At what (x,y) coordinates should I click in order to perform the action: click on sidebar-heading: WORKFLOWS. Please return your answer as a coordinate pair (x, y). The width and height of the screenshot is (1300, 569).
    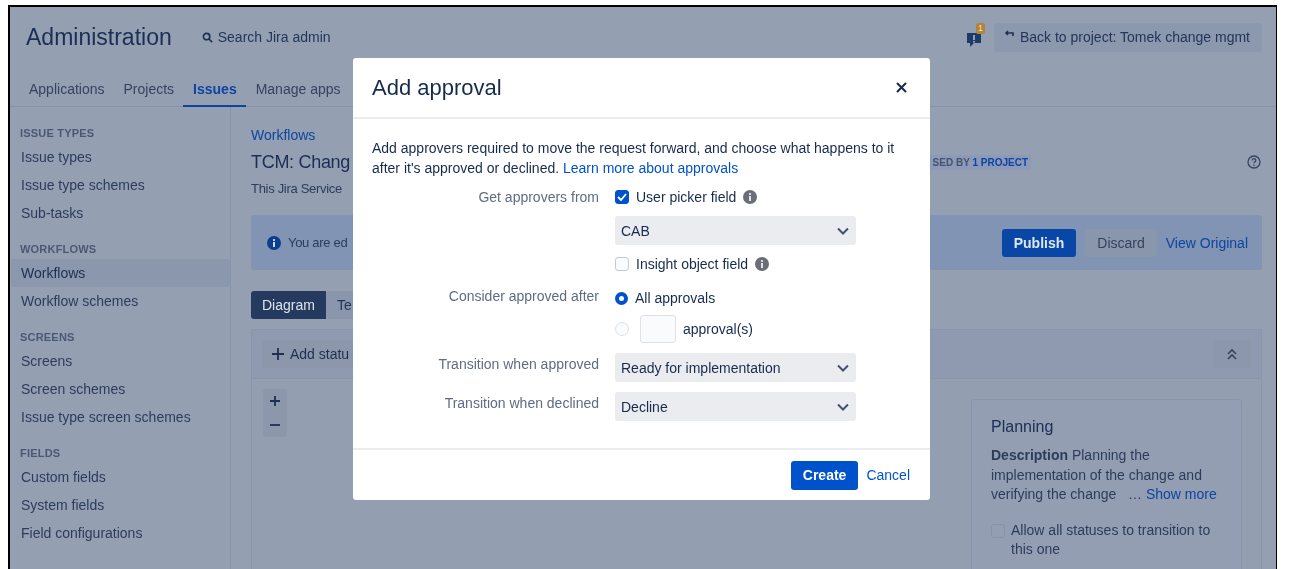
    Looking at the image, I should click on (58, 249).